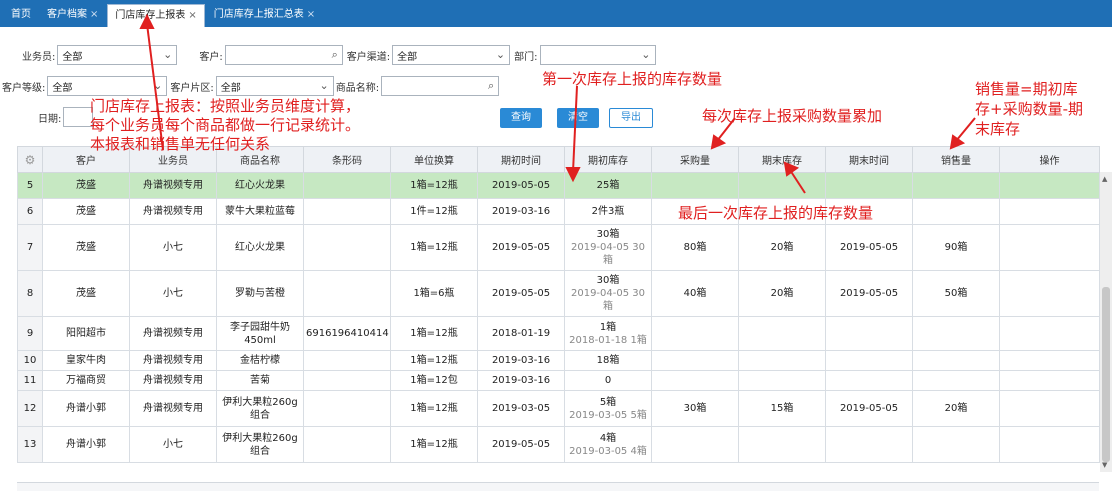 This screenshot has height=491, width=1112. What do you see at coordinates (107, 86) in the screenshot?
I see `level-select: 全部 ⌄` at bounding box center [107, 86].